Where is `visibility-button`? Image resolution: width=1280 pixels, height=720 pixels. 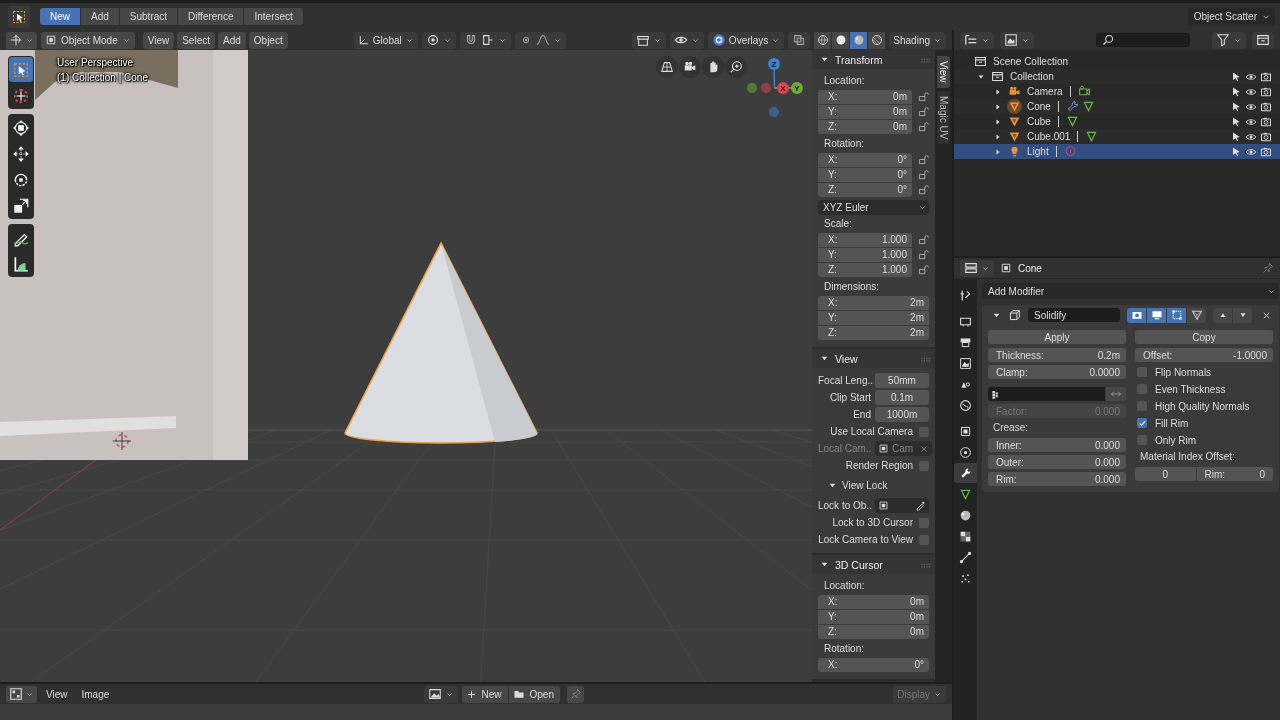 visibility-button is located at coordinates (686, 40).